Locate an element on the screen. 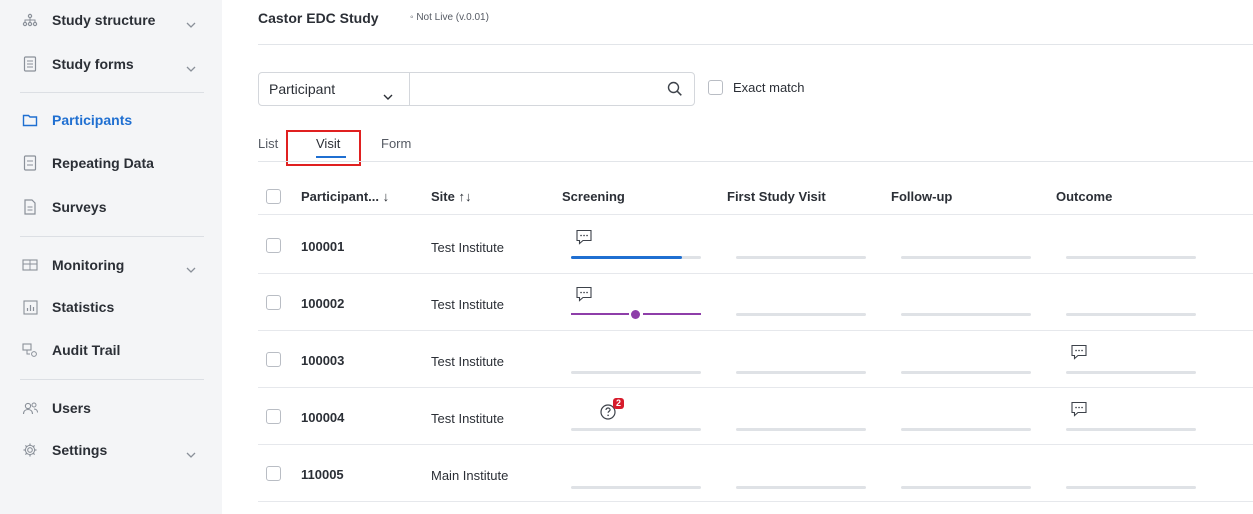 The image size is (1253, 514). sidebar-item-label: Settings is located at coordinates (80, 450).